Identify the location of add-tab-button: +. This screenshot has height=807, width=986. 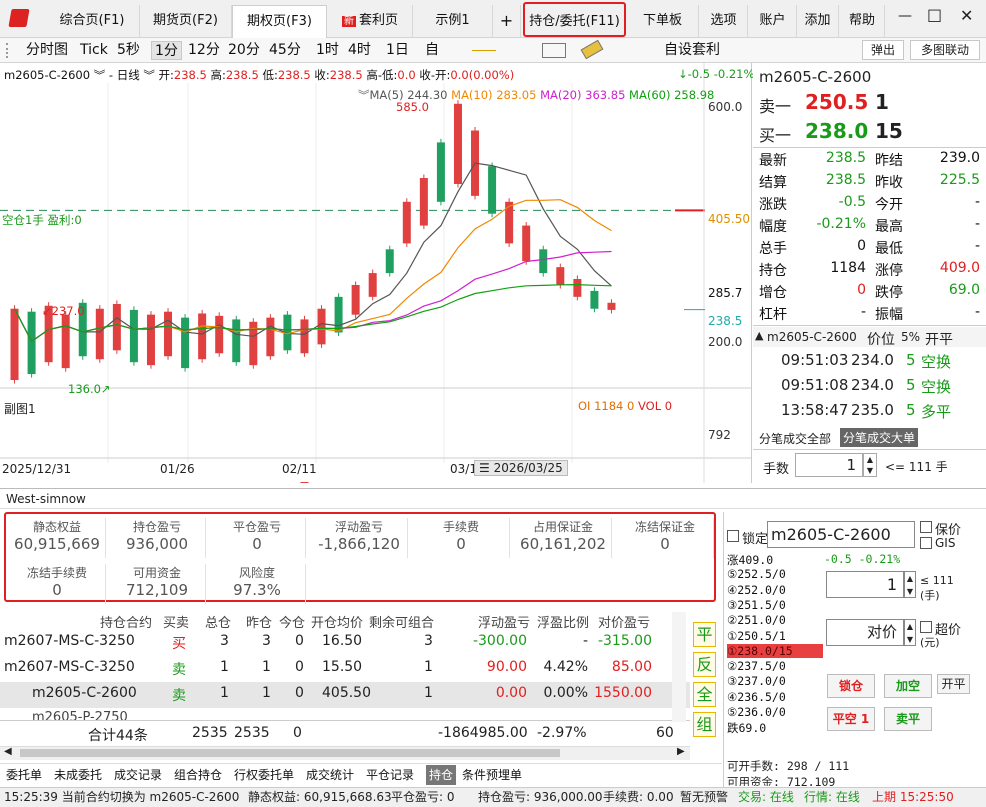
(507, 21).